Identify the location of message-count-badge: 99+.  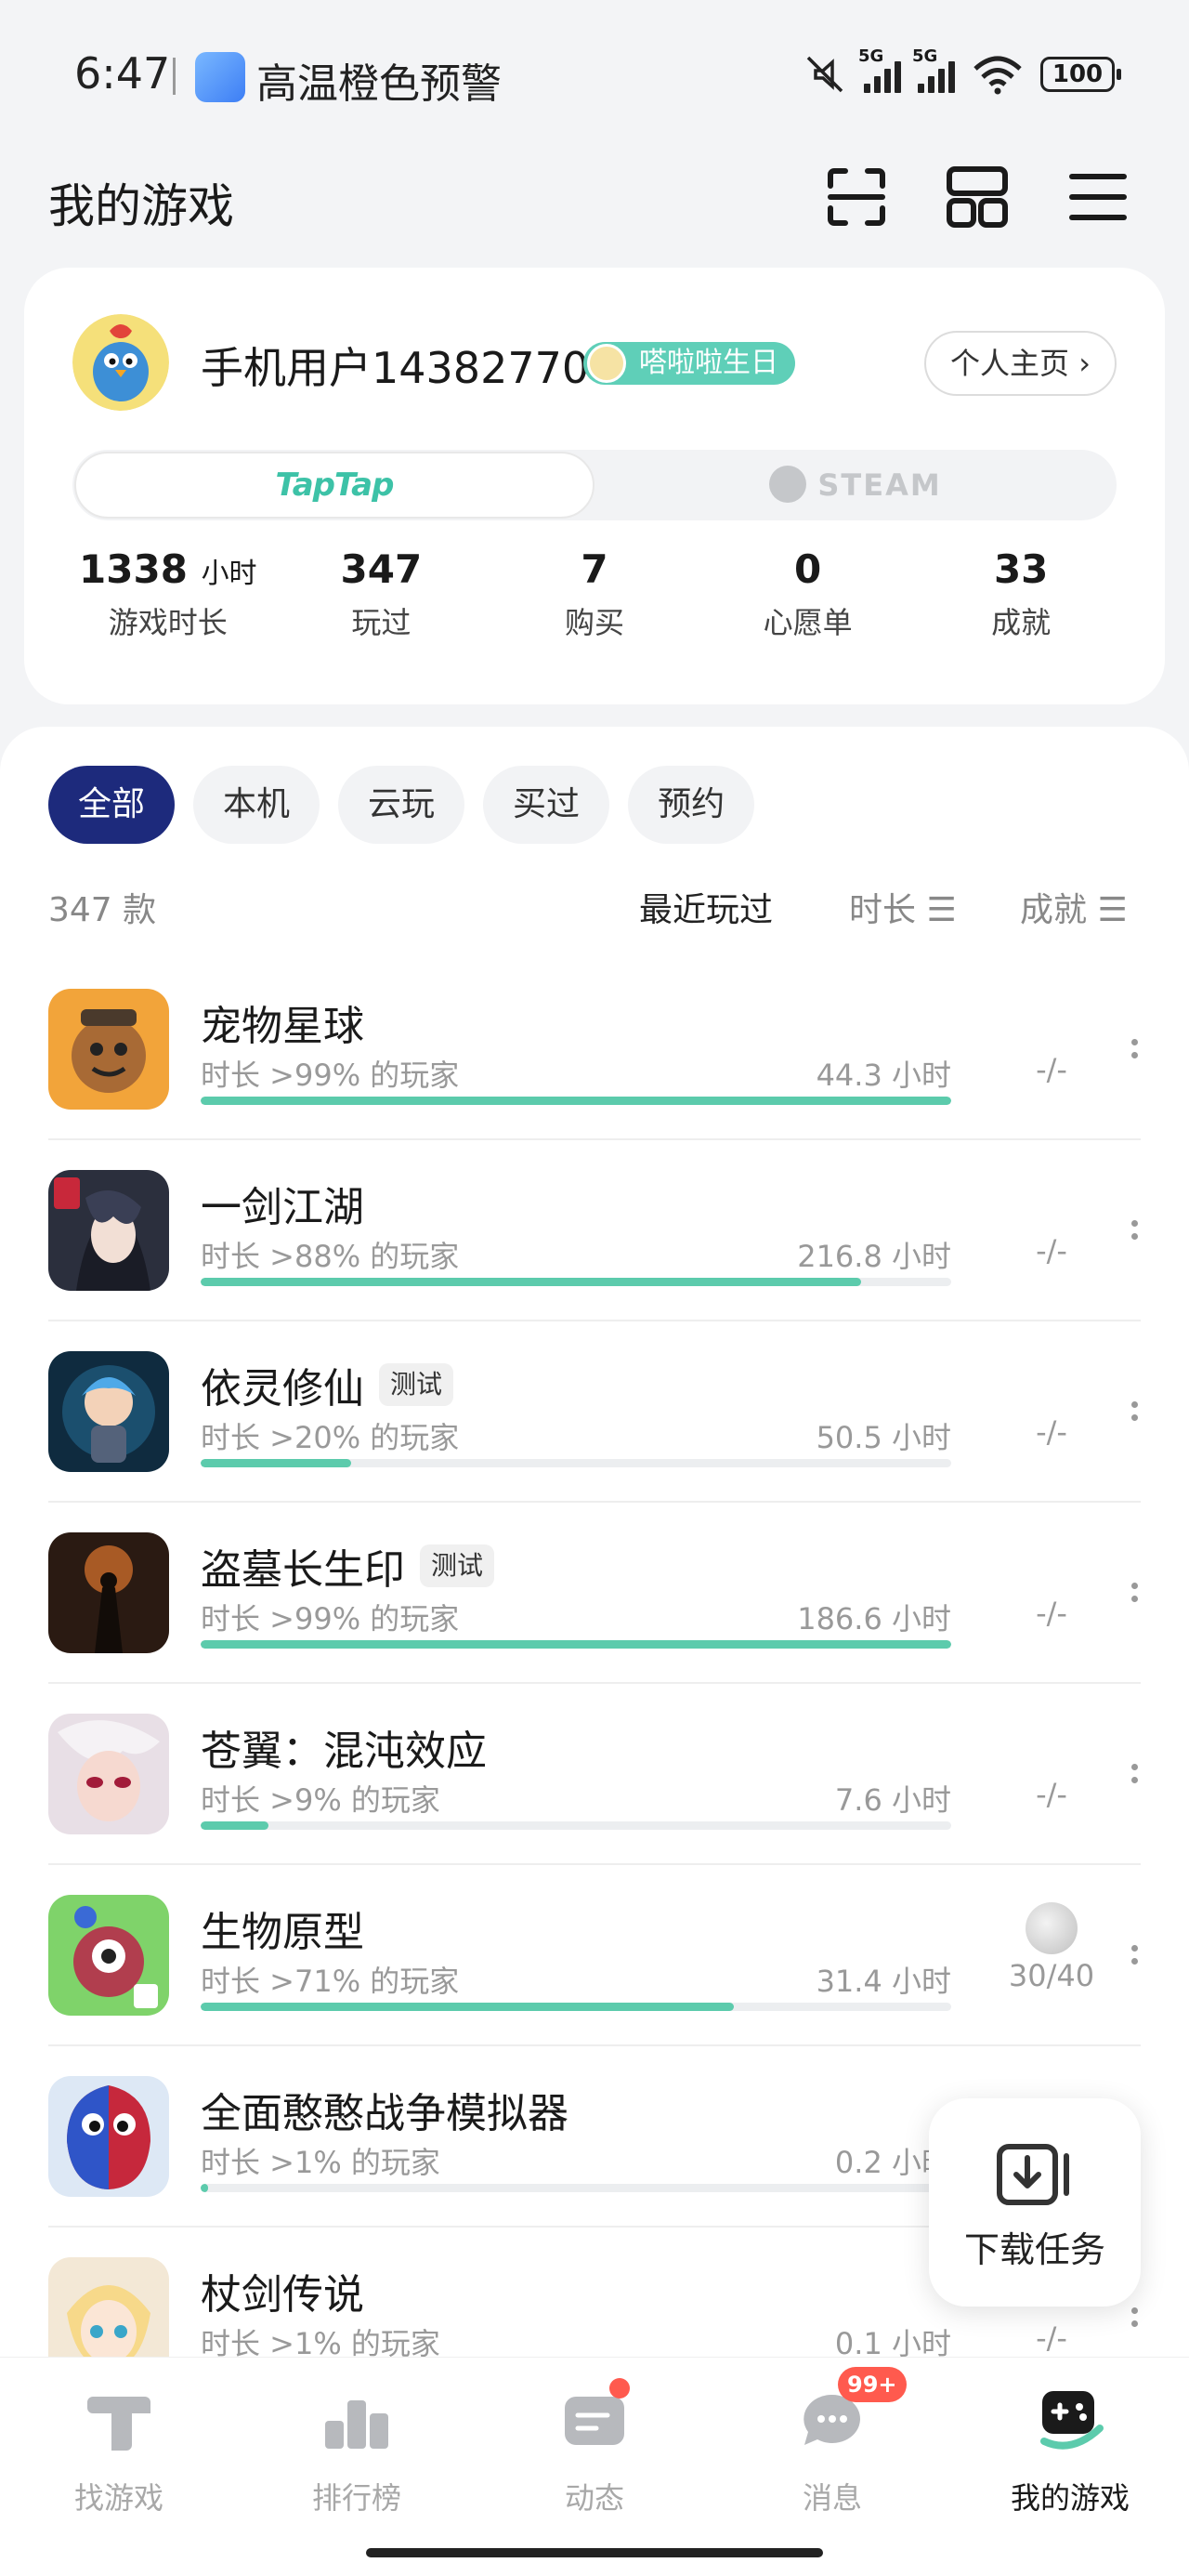
(873, 2384).